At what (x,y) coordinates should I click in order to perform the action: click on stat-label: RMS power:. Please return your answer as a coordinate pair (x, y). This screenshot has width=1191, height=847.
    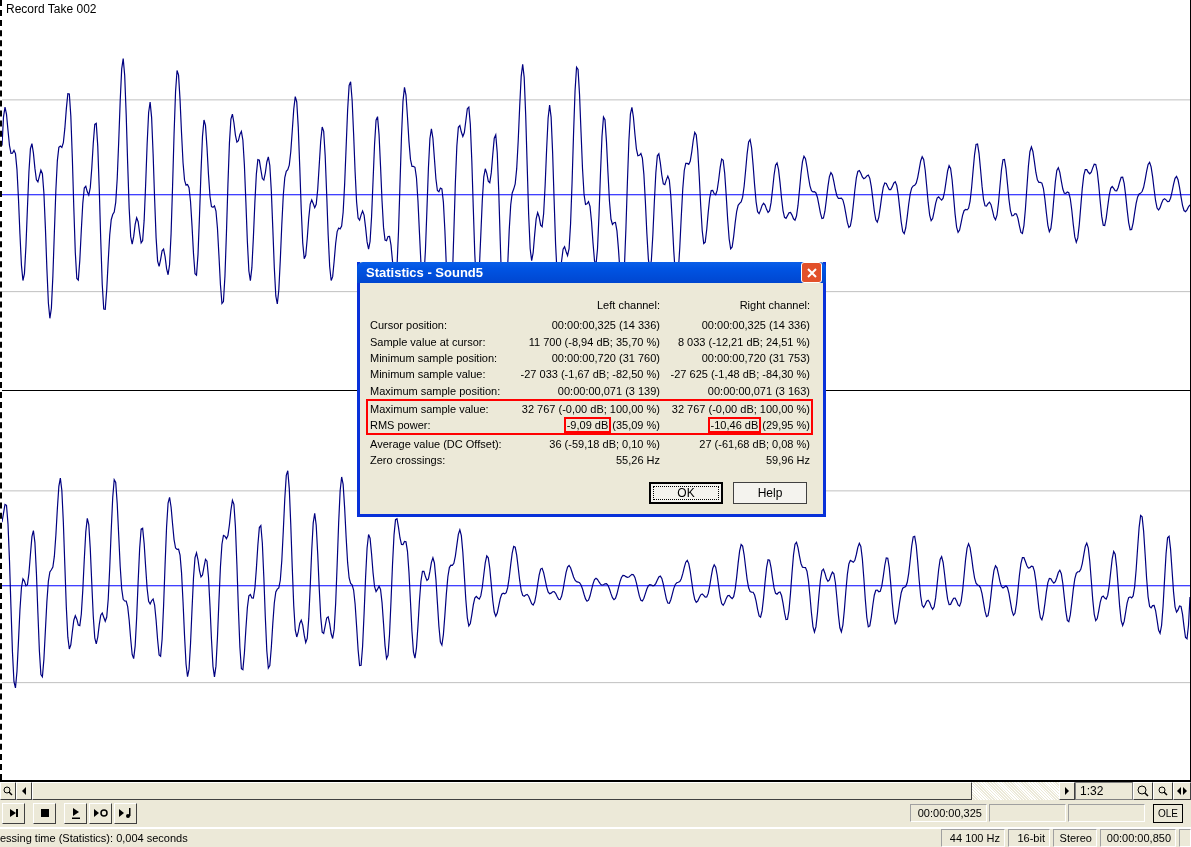
    Looking at the image, I should click on (400, 425).